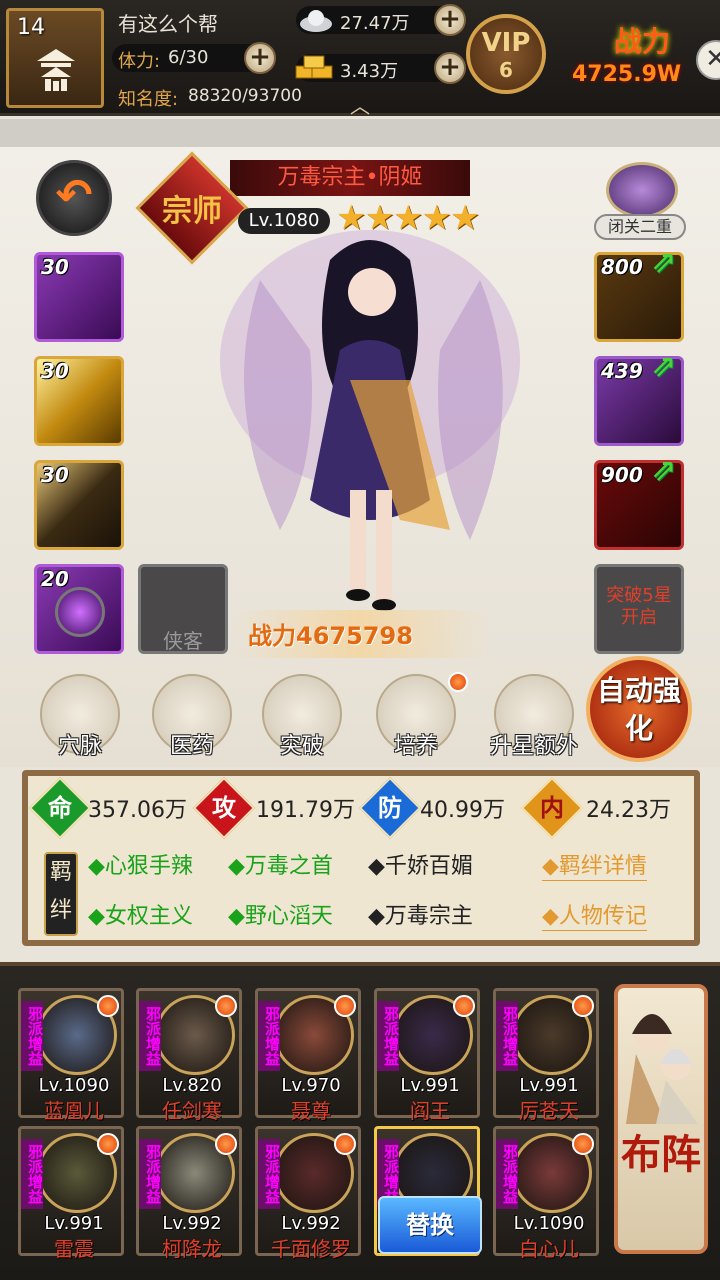 The height and width of the screenshot is (1280, 720). Describe the element at coordinates (137, 810) in the screenshot. I see `hp-value: 357.06万` at that location.